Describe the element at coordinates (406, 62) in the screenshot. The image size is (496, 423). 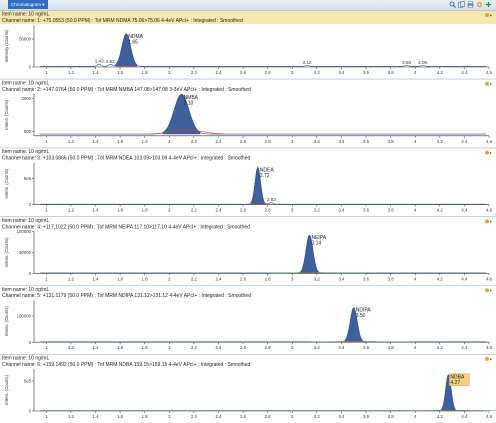
I see `minor-peak-label: 3.93` at that location.